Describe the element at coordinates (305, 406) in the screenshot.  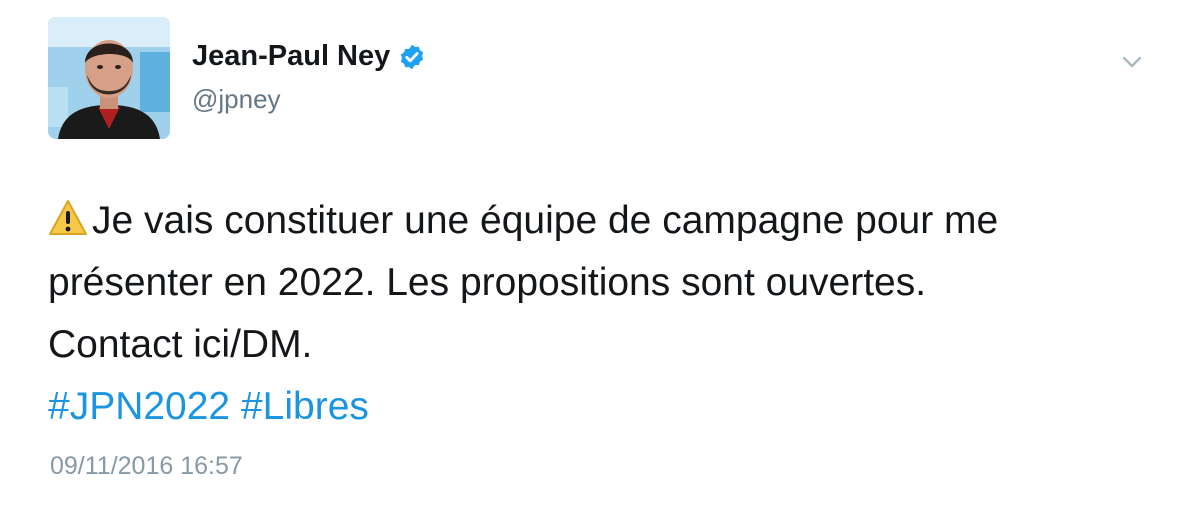
I see `hashtag-link: #Libres` at that location.